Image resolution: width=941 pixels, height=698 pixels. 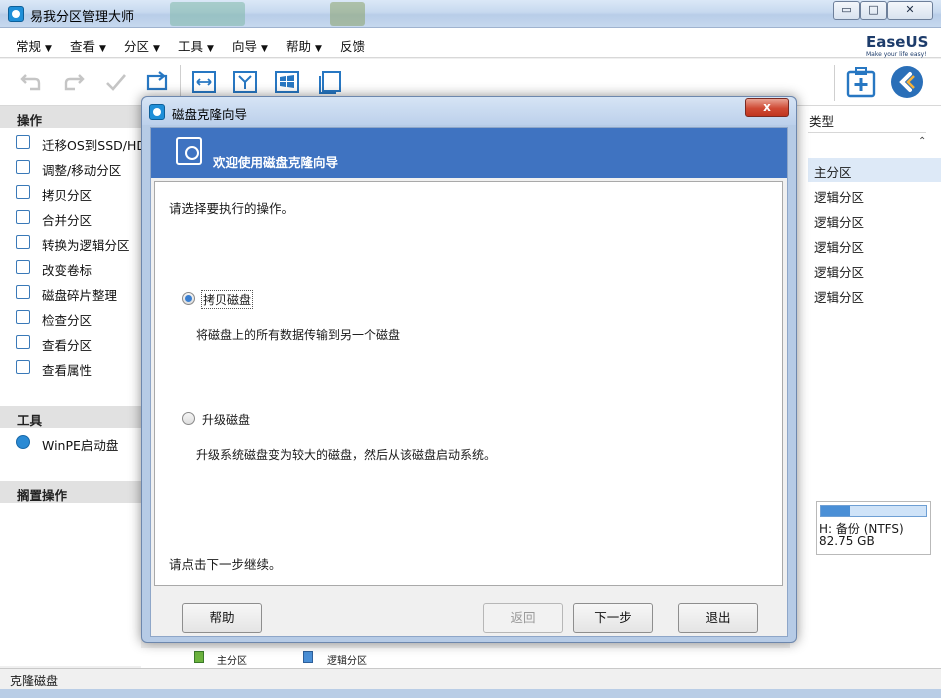 I want to click on menu-feedback: 反馈, so click(x=352, y=45).